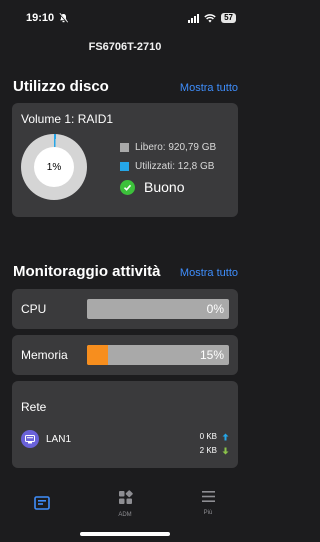  I want to click on apps-grid-icon, so click(125, 497).